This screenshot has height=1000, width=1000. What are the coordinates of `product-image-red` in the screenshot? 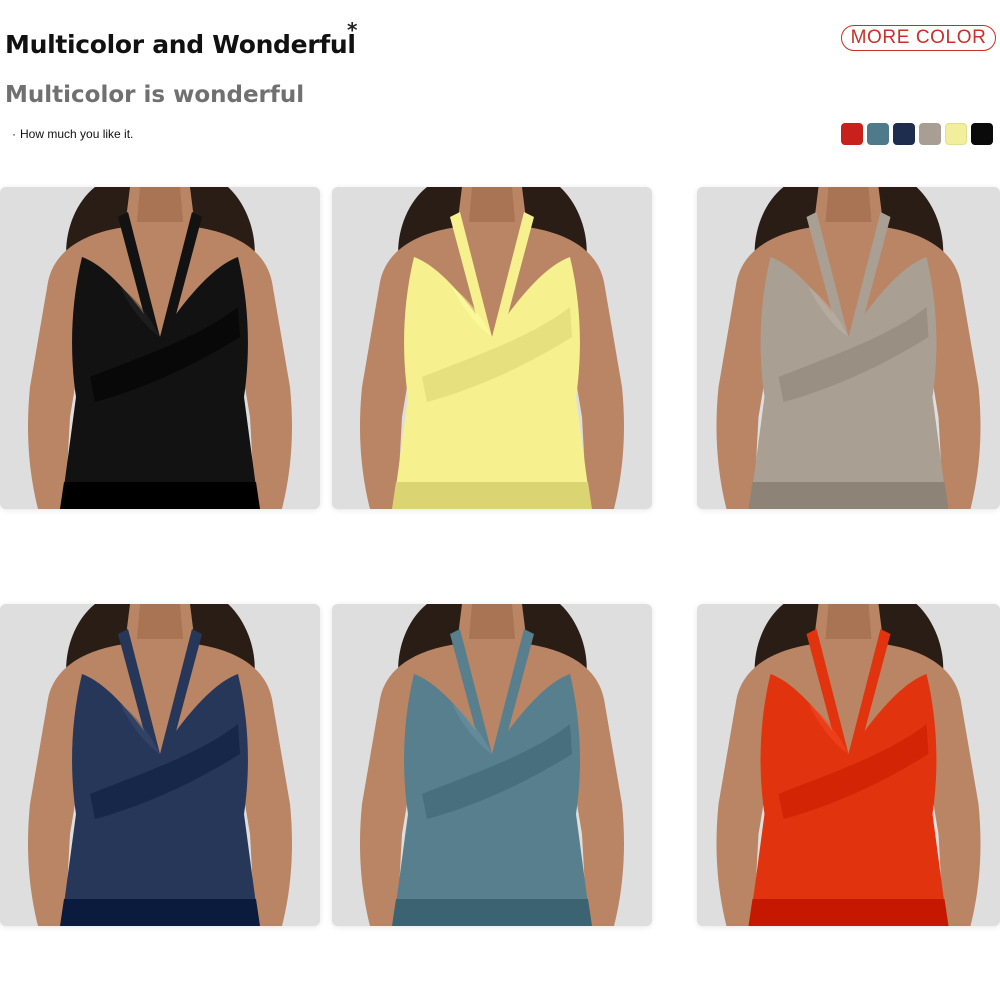 It's located at (848, 765).